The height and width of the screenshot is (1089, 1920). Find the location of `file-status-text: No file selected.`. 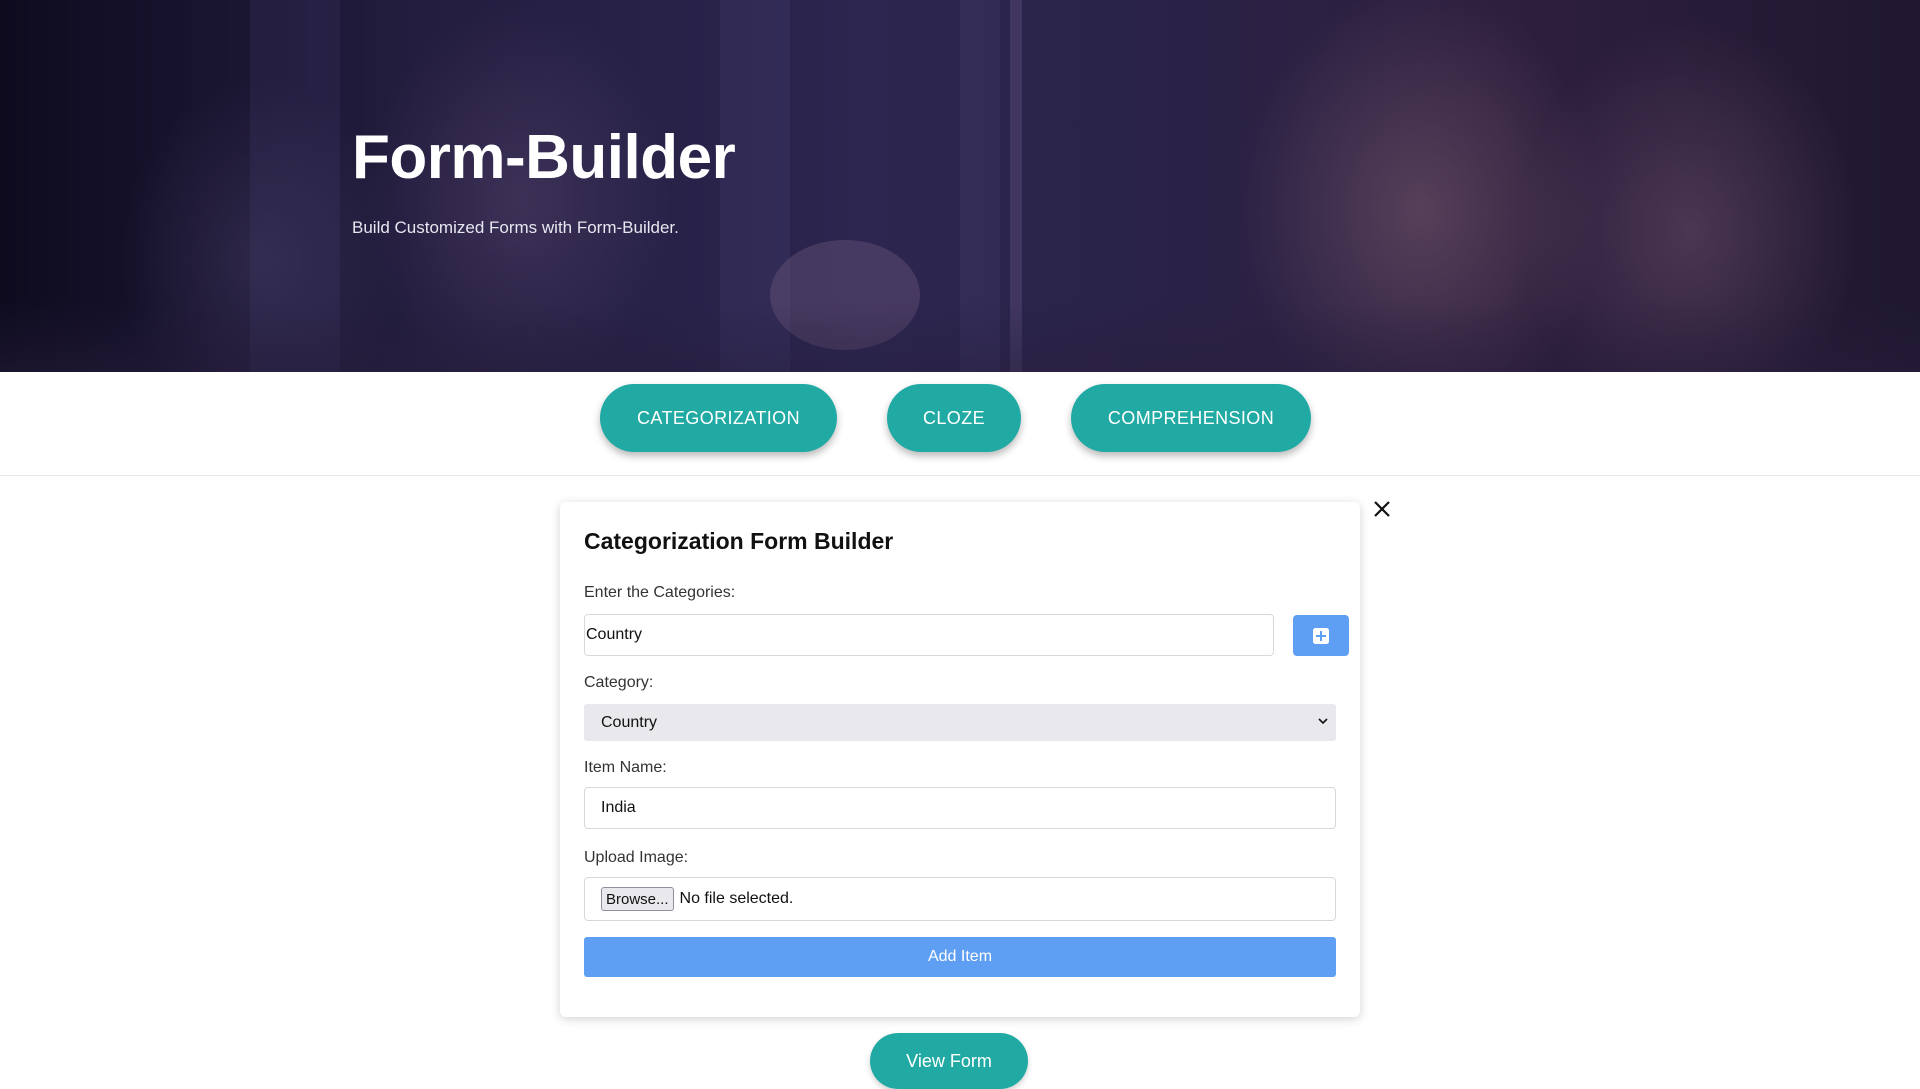

file-status-text: No file selected. is located at coordinates (736, 898).